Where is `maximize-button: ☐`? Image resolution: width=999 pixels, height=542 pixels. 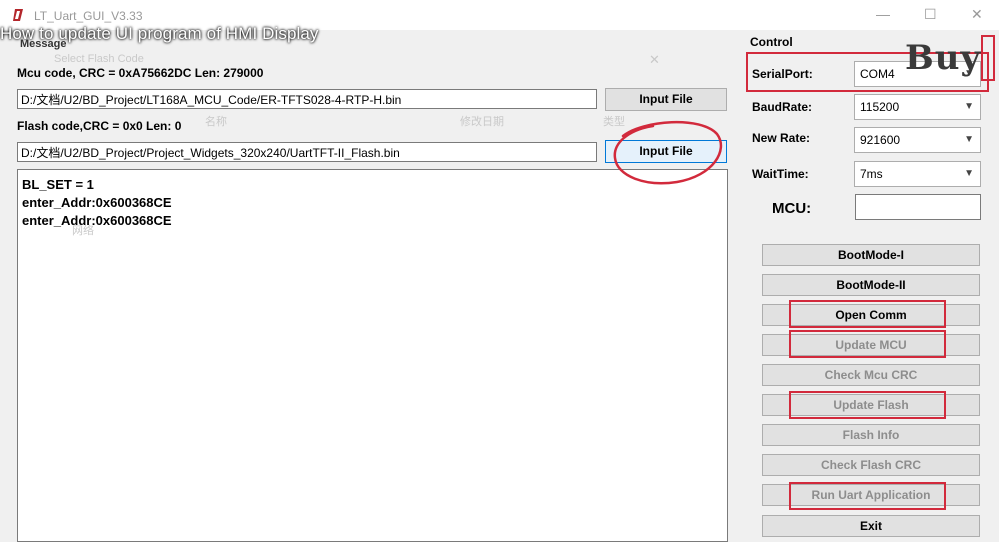
maximize-button: ☐ is located at coordinates (930, 14).